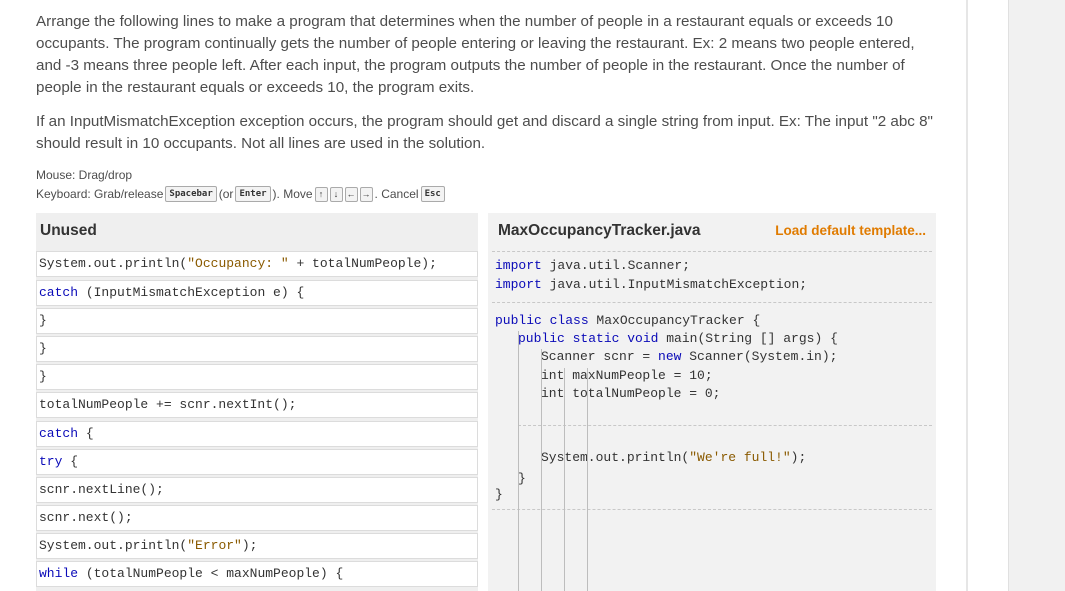  I want to click on editor-filename: MaxOccupancyTracker.java, so click(599, 230).